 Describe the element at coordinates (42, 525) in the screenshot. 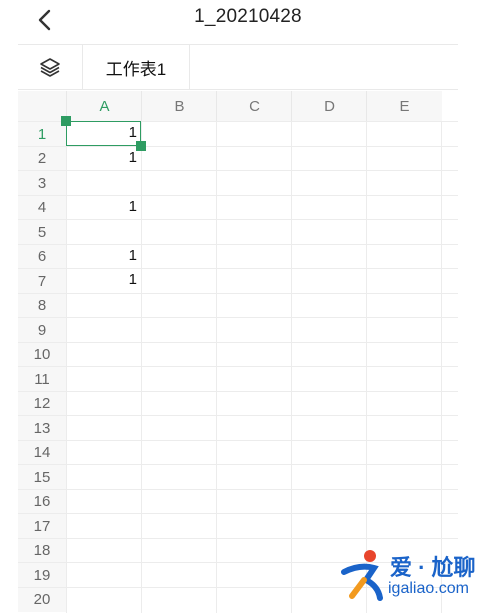

I see `row-header: 17` at that location.